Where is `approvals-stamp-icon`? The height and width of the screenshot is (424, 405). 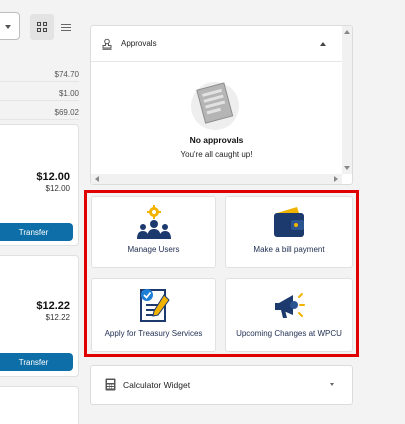
approvals-stamp-icon is located at coordinates (107, 44).